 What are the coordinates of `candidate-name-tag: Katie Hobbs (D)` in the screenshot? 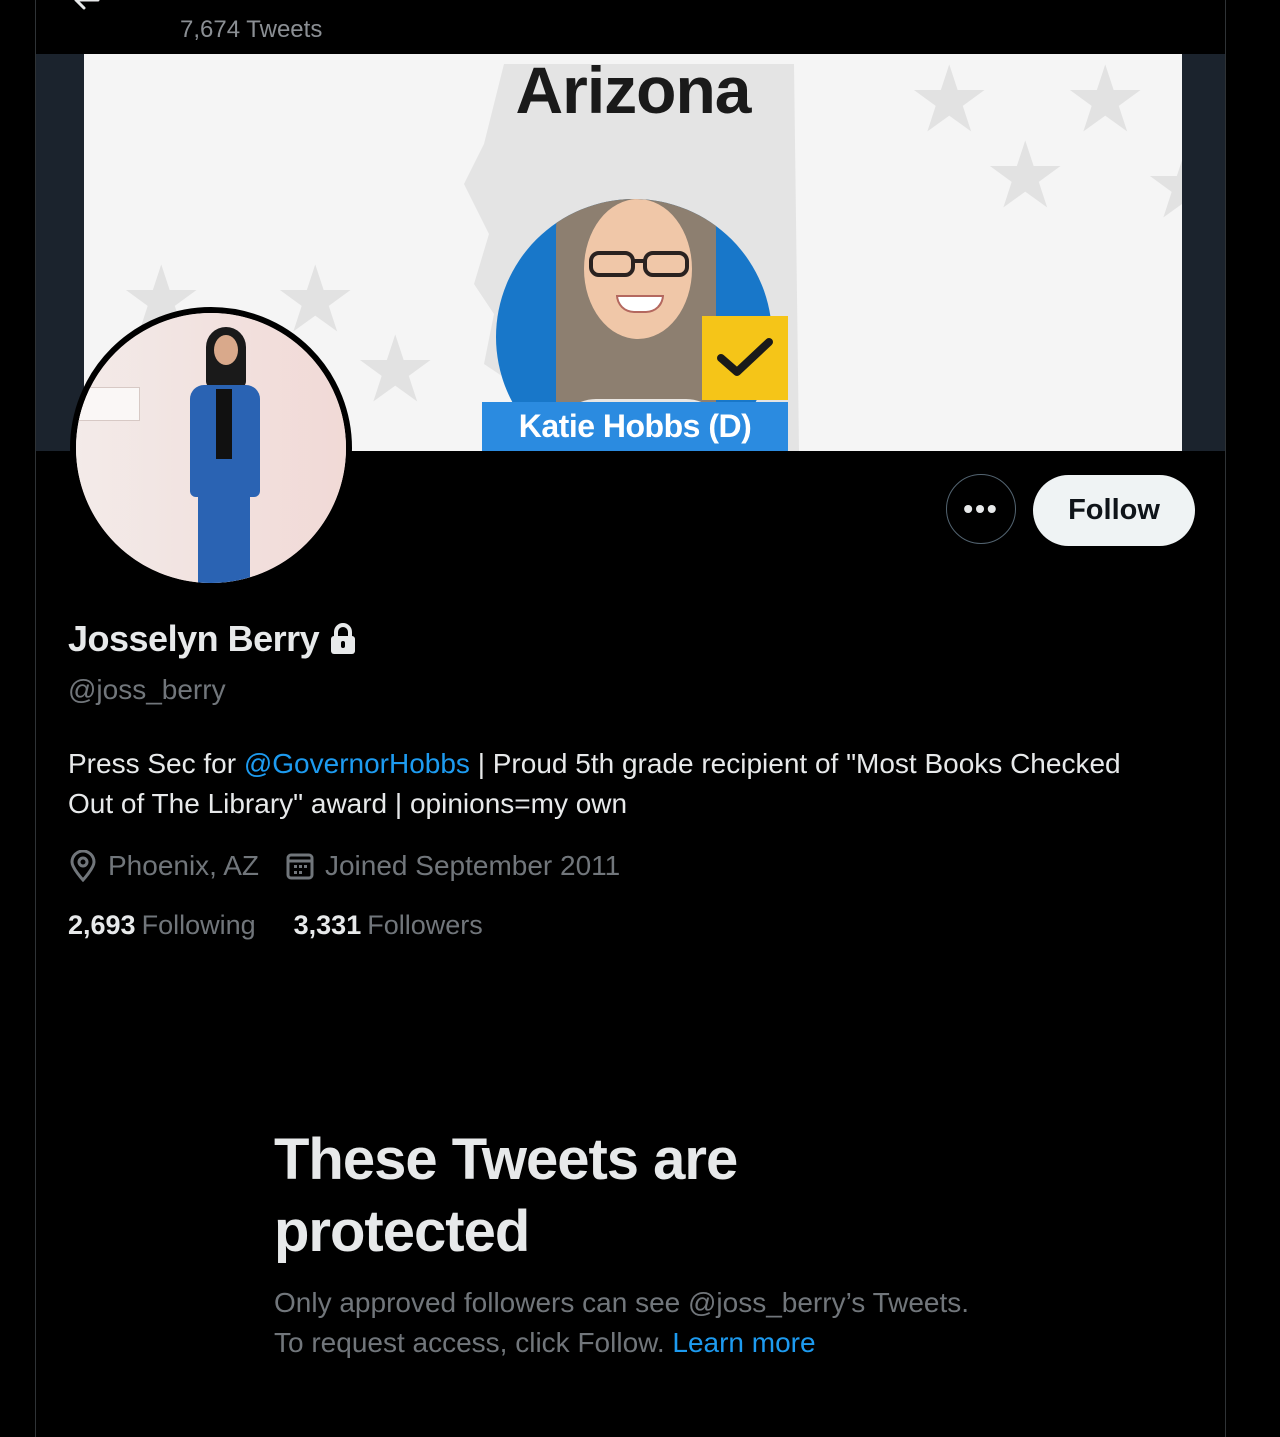 It's located at (635, 426).